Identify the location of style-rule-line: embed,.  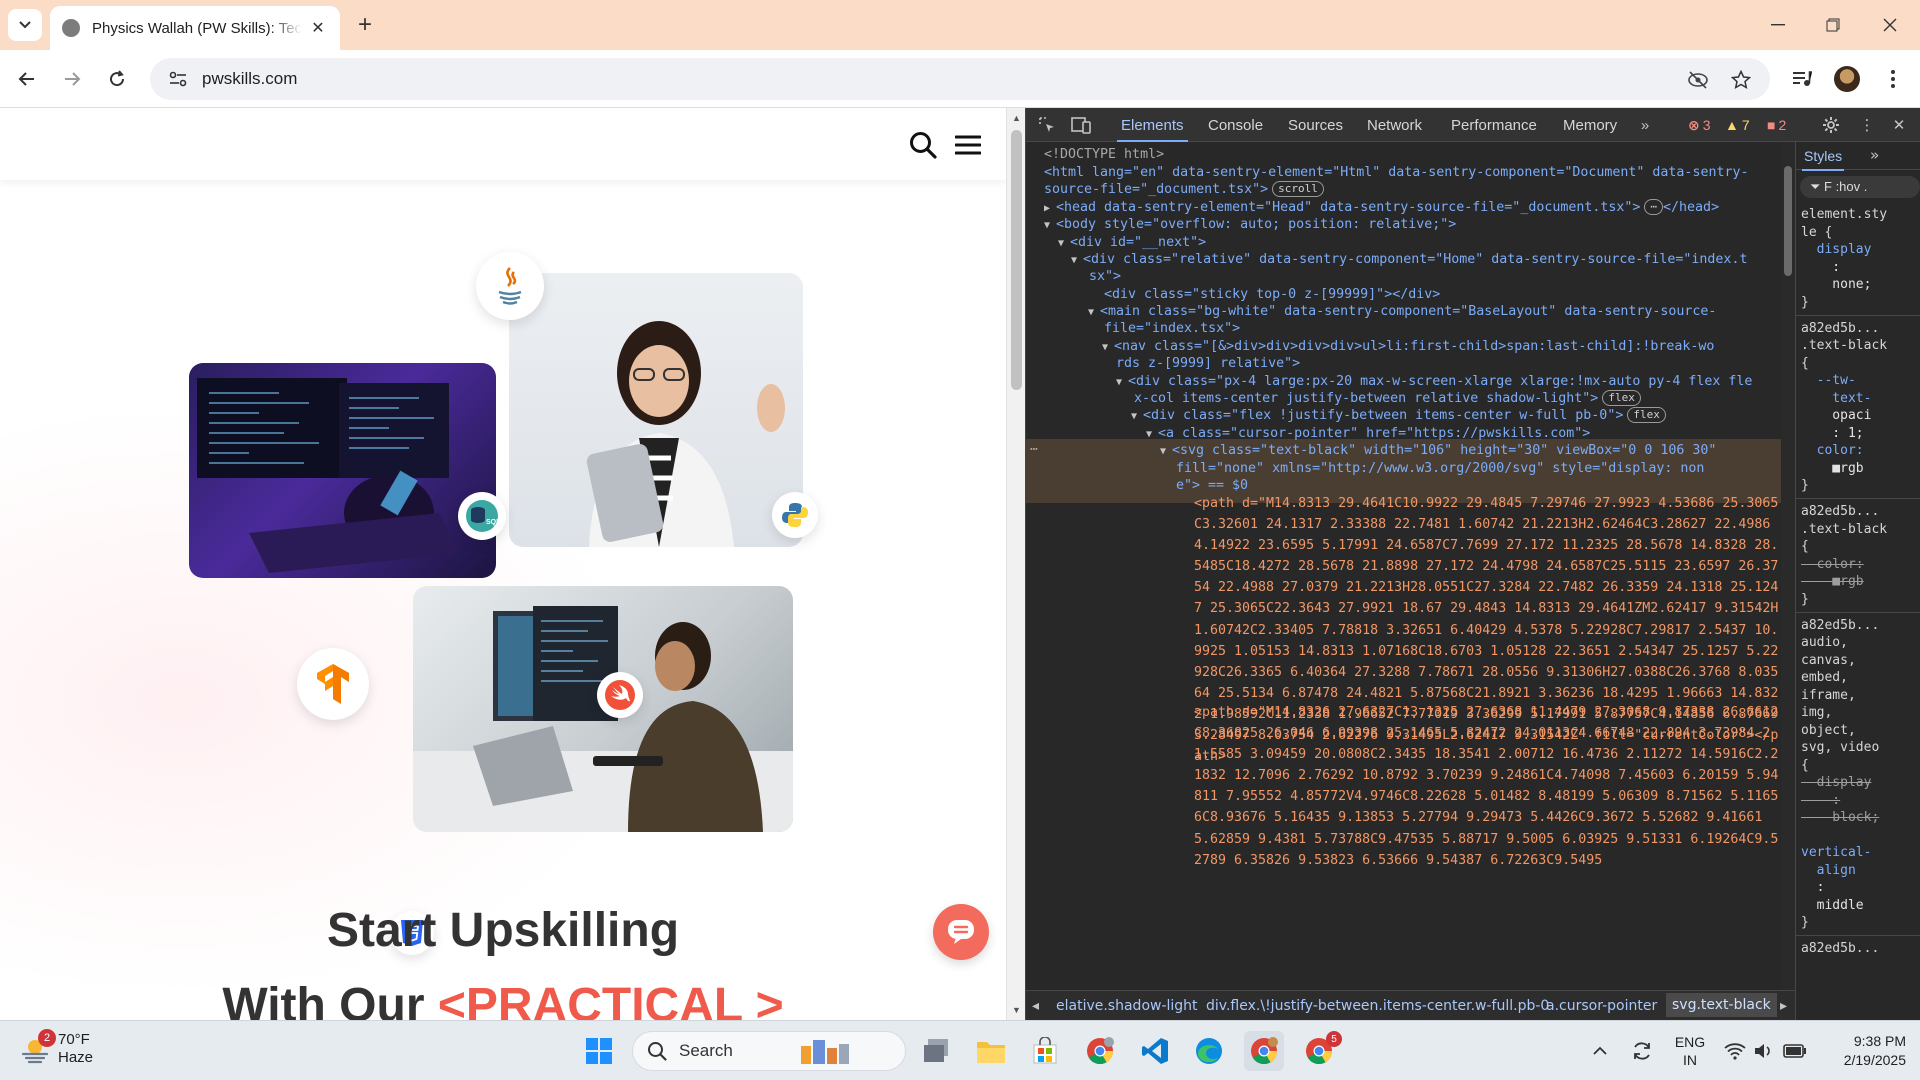
(1824, 678).